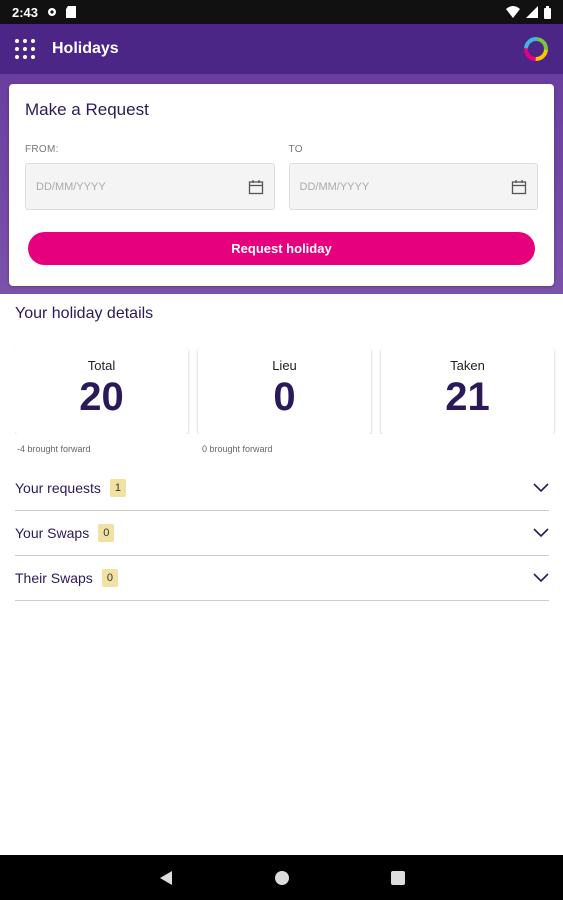  I want to click on page-title: Holidays, so click(85, 48).